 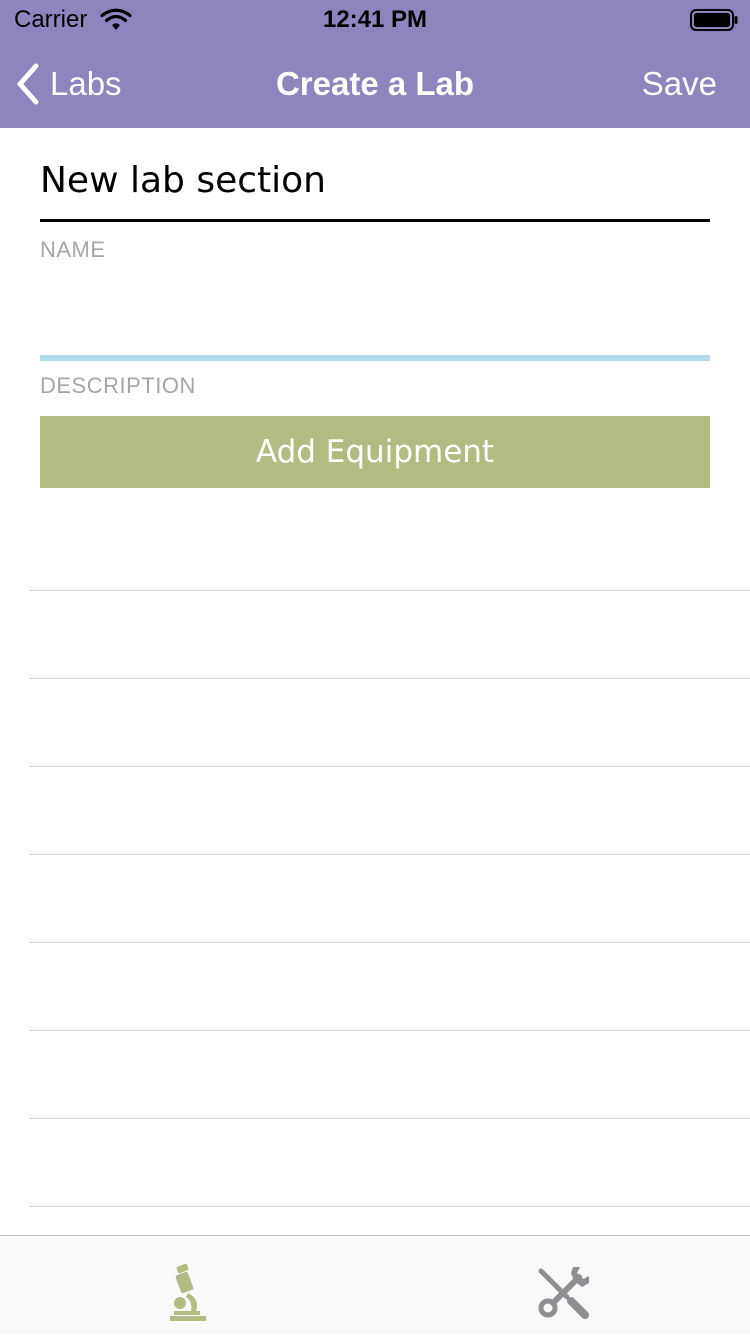 I want to click on status-bar: Carrier 12:41 PM, so click(x=375, y=20).